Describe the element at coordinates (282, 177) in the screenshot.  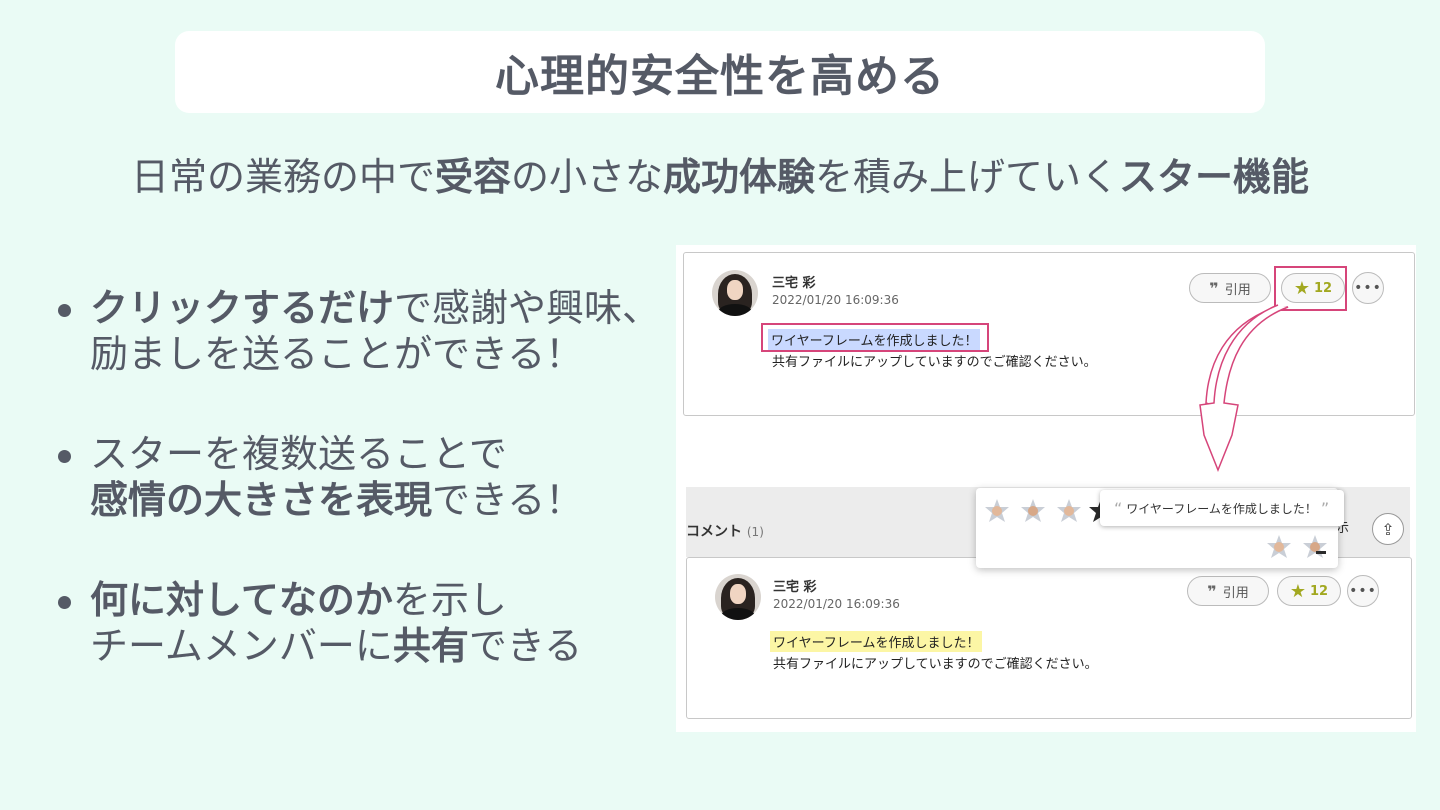
I see `subtitle-part: 日常の業務の中で` at that location.